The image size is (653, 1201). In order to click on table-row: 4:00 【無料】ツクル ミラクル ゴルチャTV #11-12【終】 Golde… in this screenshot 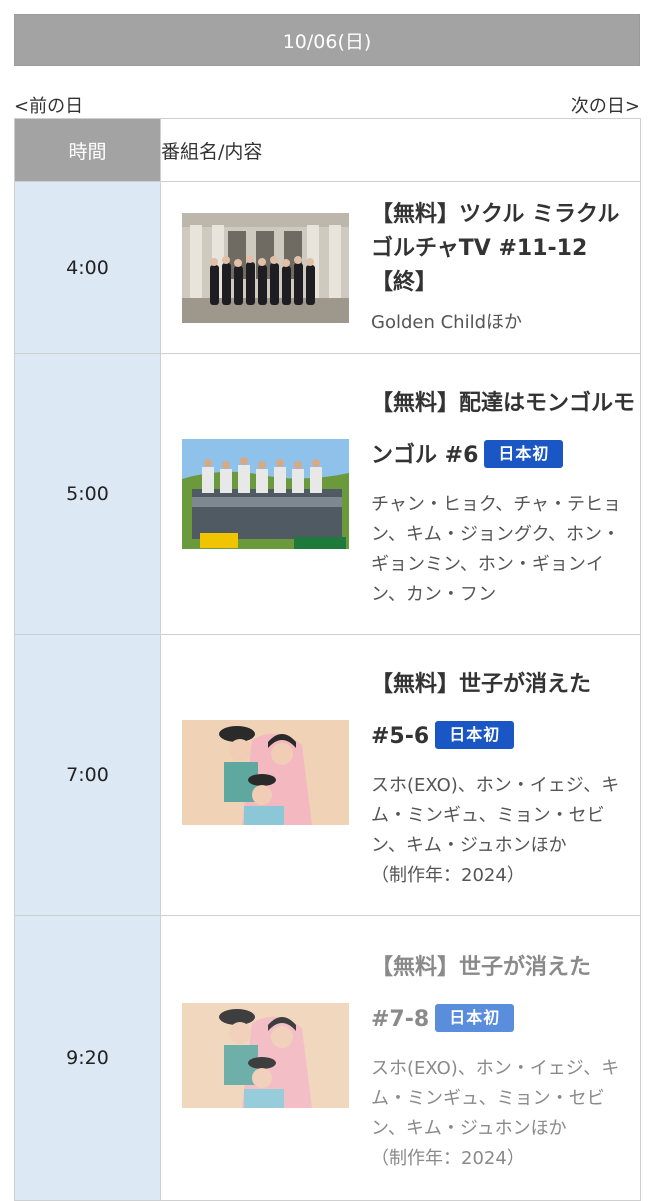, I will do `click(327, 267)`.